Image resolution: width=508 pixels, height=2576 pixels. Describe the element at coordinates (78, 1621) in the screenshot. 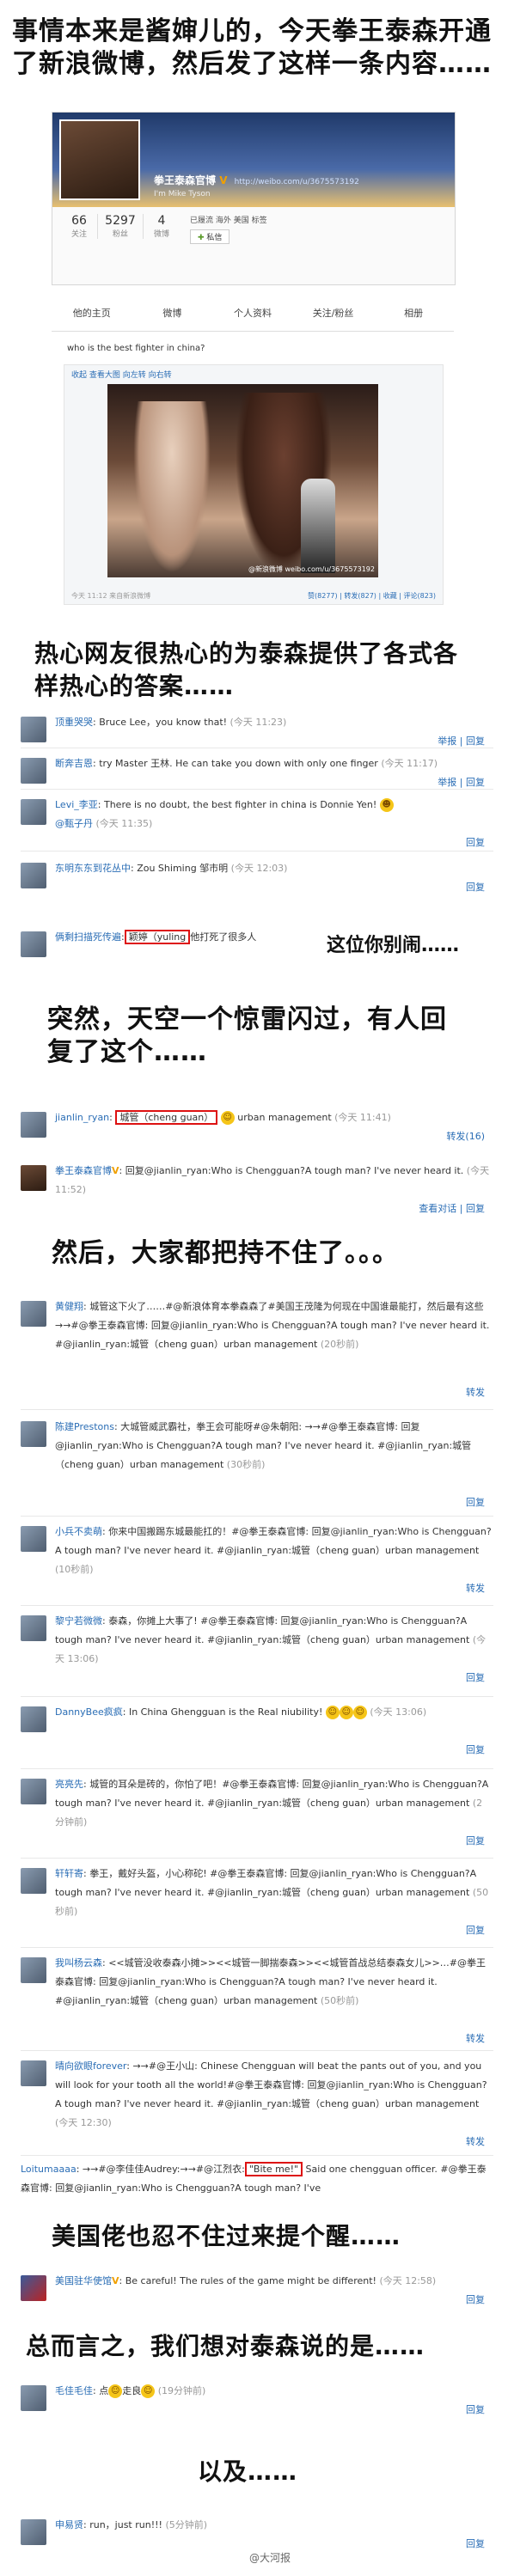

I see `user-link: 黎宁若微微` at that location.